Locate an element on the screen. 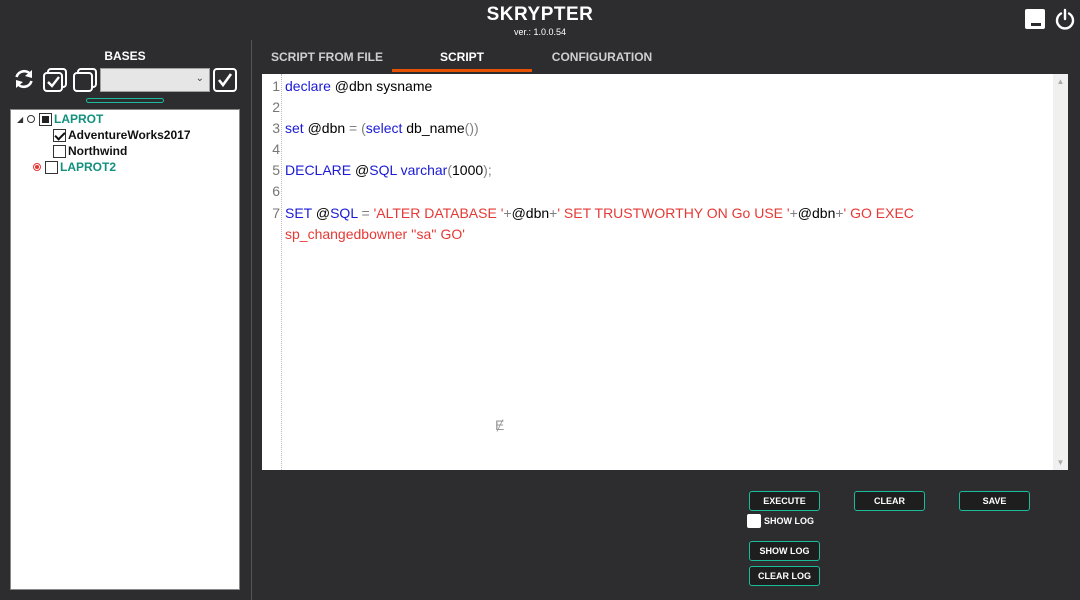 Image resolution: width=1080 pixels, height=600 pixels. line-number: 2 is located at coordinates (276, 107).